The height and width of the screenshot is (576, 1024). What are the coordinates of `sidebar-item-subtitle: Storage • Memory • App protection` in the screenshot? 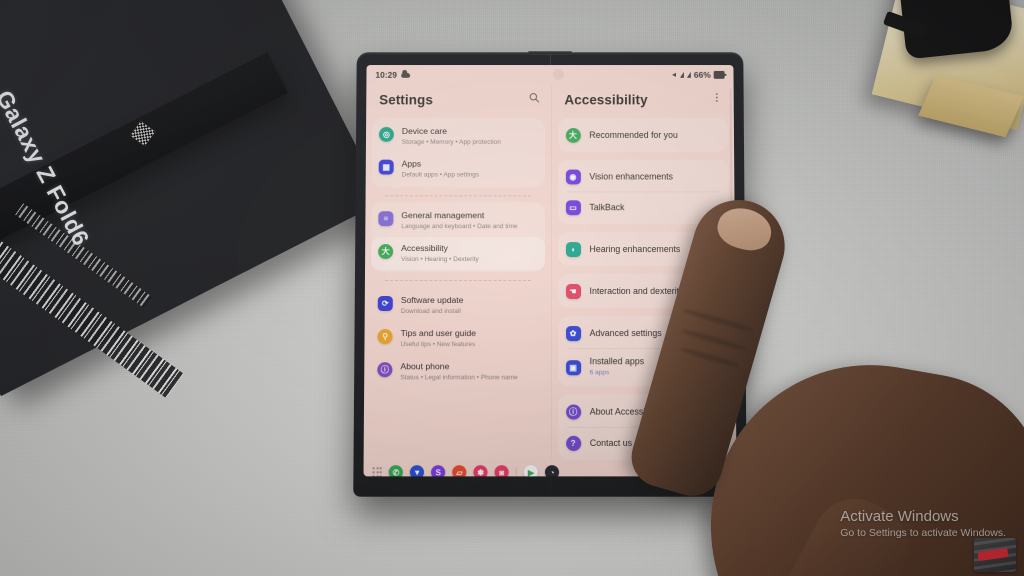 It's located at (451, 142).